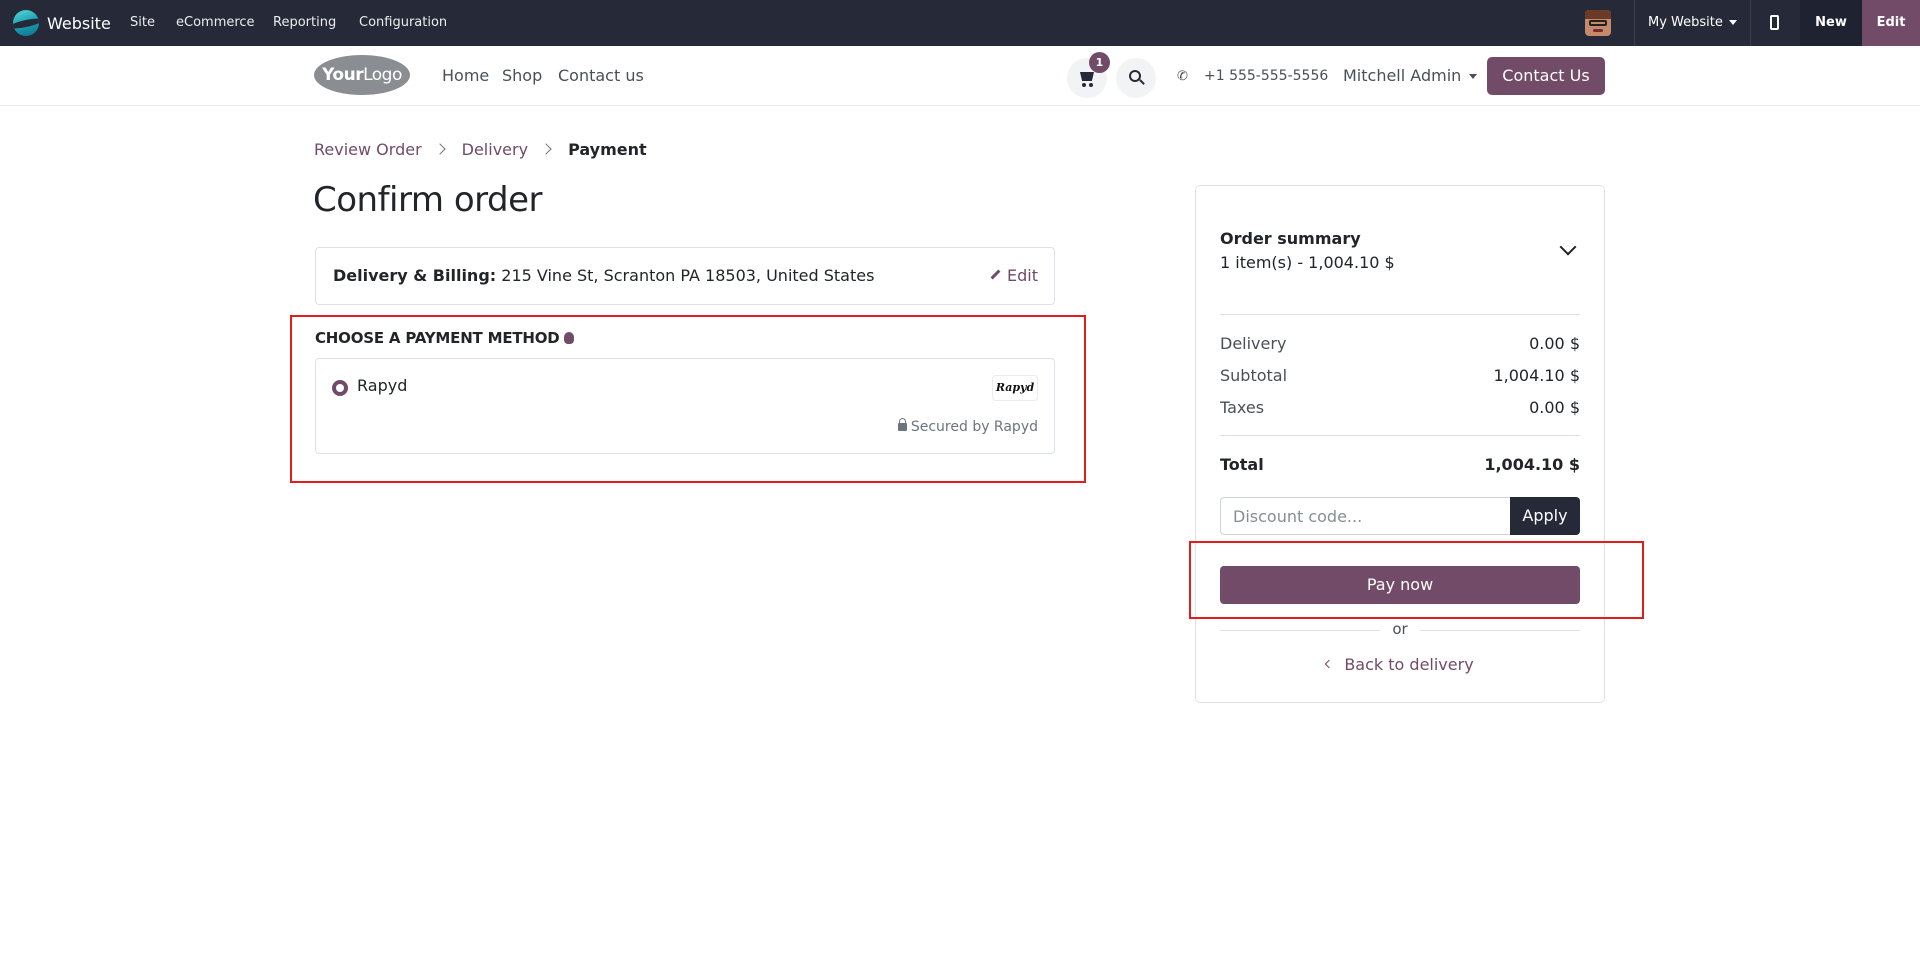 This screenshot has width=1920, height=966. I want to click on nav-contact-us: Contact us, so click(601, 76).